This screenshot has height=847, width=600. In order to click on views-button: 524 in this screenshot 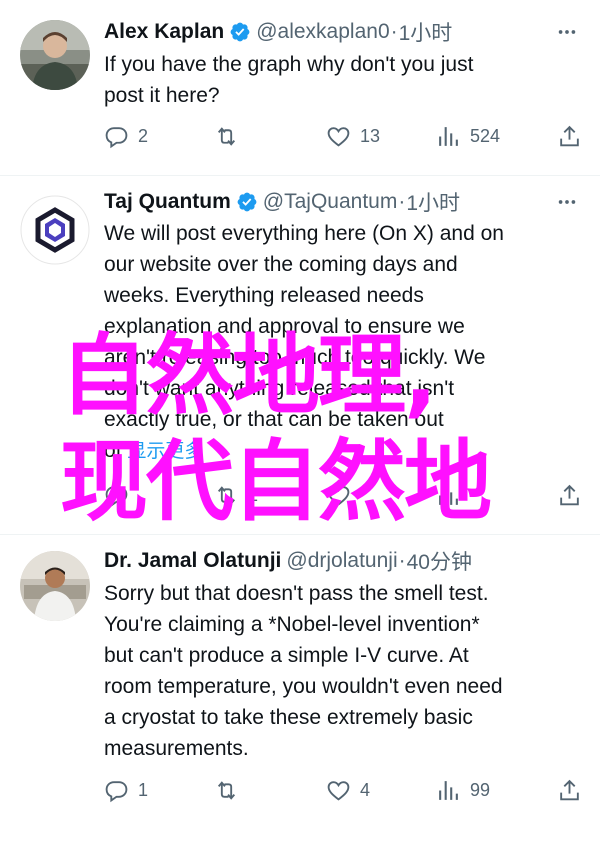, I will do `click(468, 136)`.